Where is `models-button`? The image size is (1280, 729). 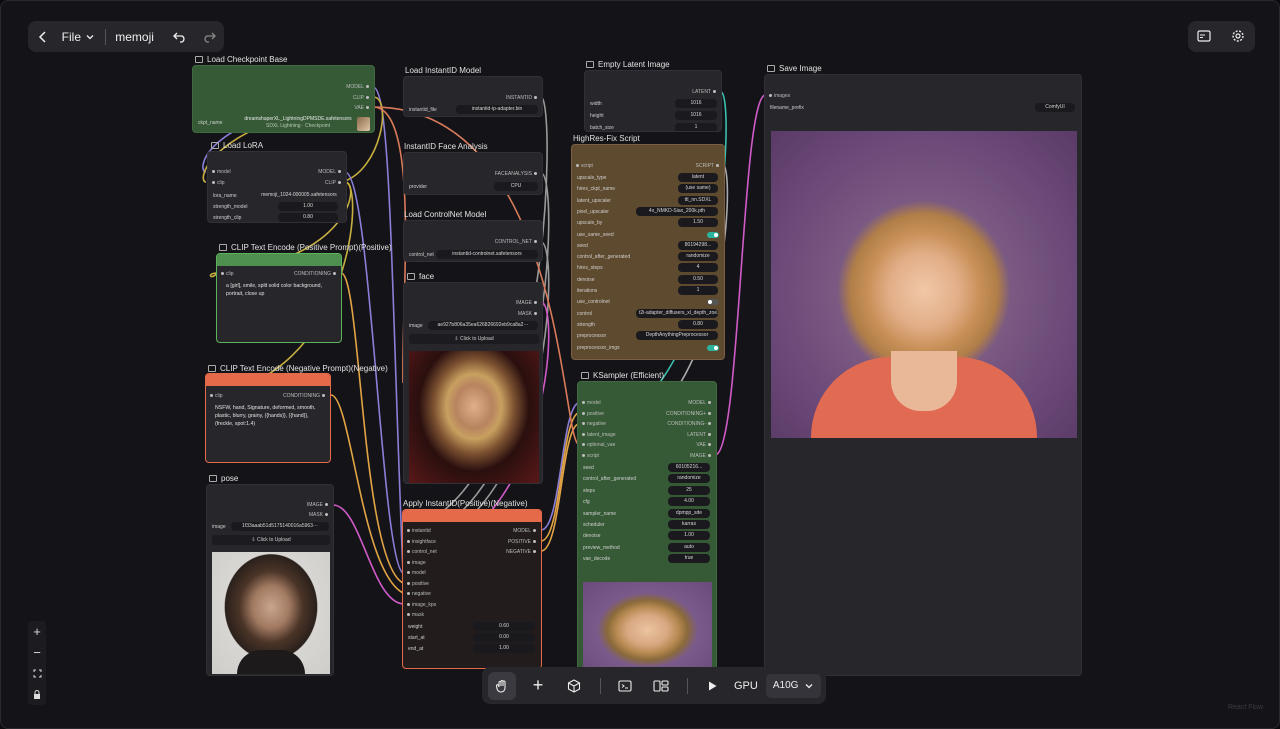 models-button is located at coordinates (574, 686).